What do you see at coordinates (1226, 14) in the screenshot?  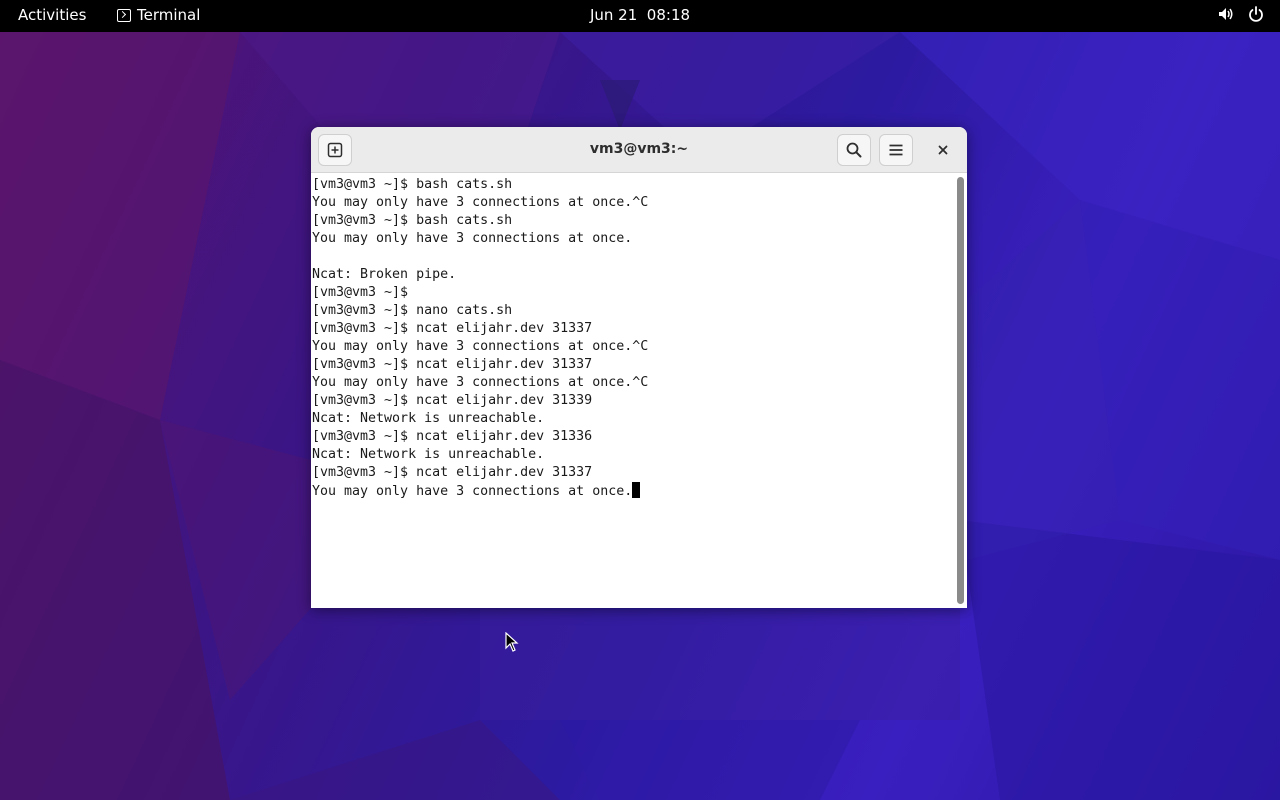 I see `volume-icon` at bounding box center [1226, 14].